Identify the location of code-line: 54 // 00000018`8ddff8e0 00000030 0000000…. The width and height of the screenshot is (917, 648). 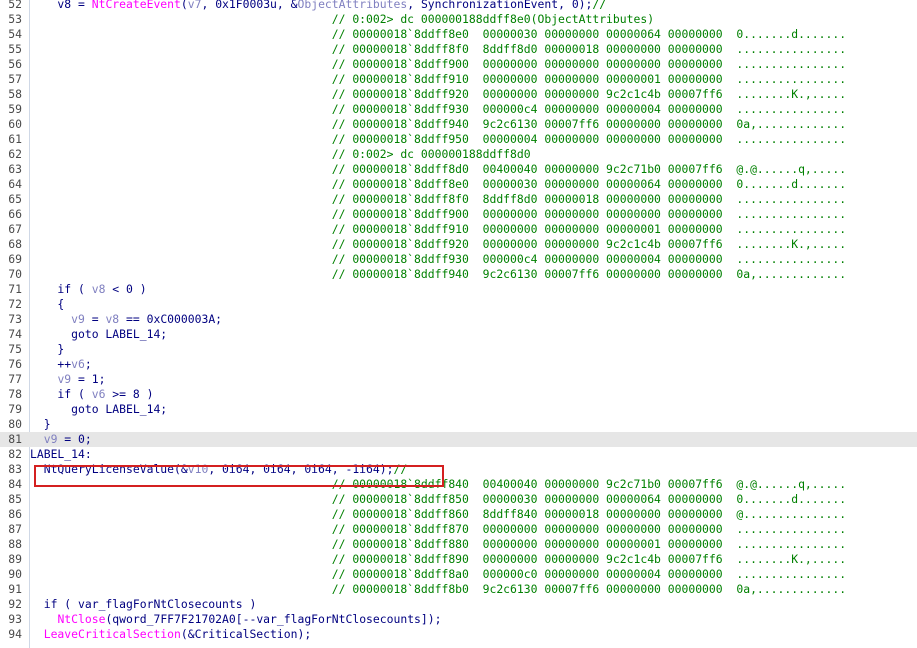
(458, 34).